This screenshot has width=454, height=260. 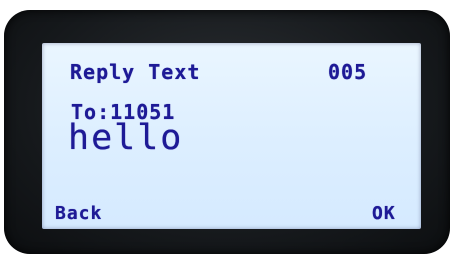 What do you see at coordinates (125, 138) in the screenshot?
I see `message-text: hello` at bounding box center [125, 138].